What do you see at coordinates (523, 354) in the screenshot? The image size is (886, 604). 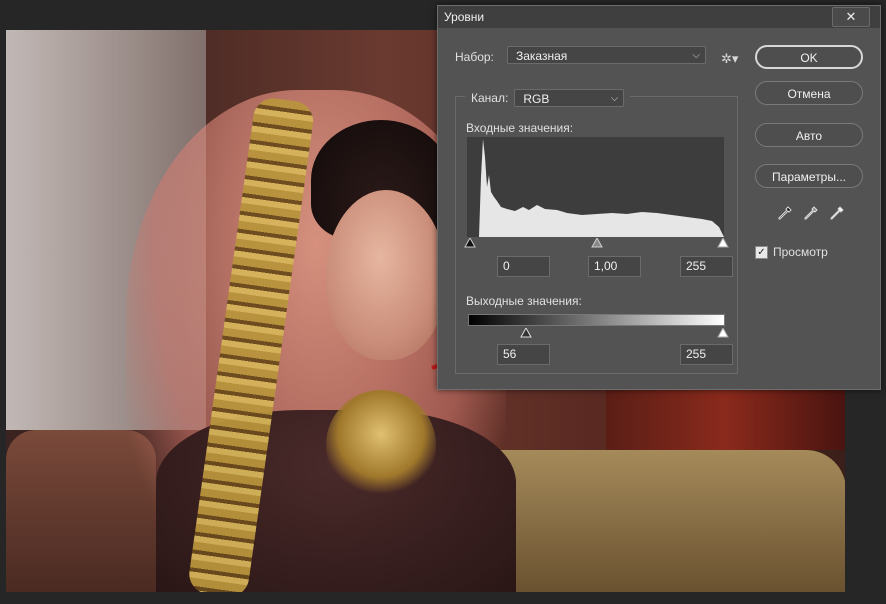 I see `output-black-field: 56` at bounding box center [523, 354].